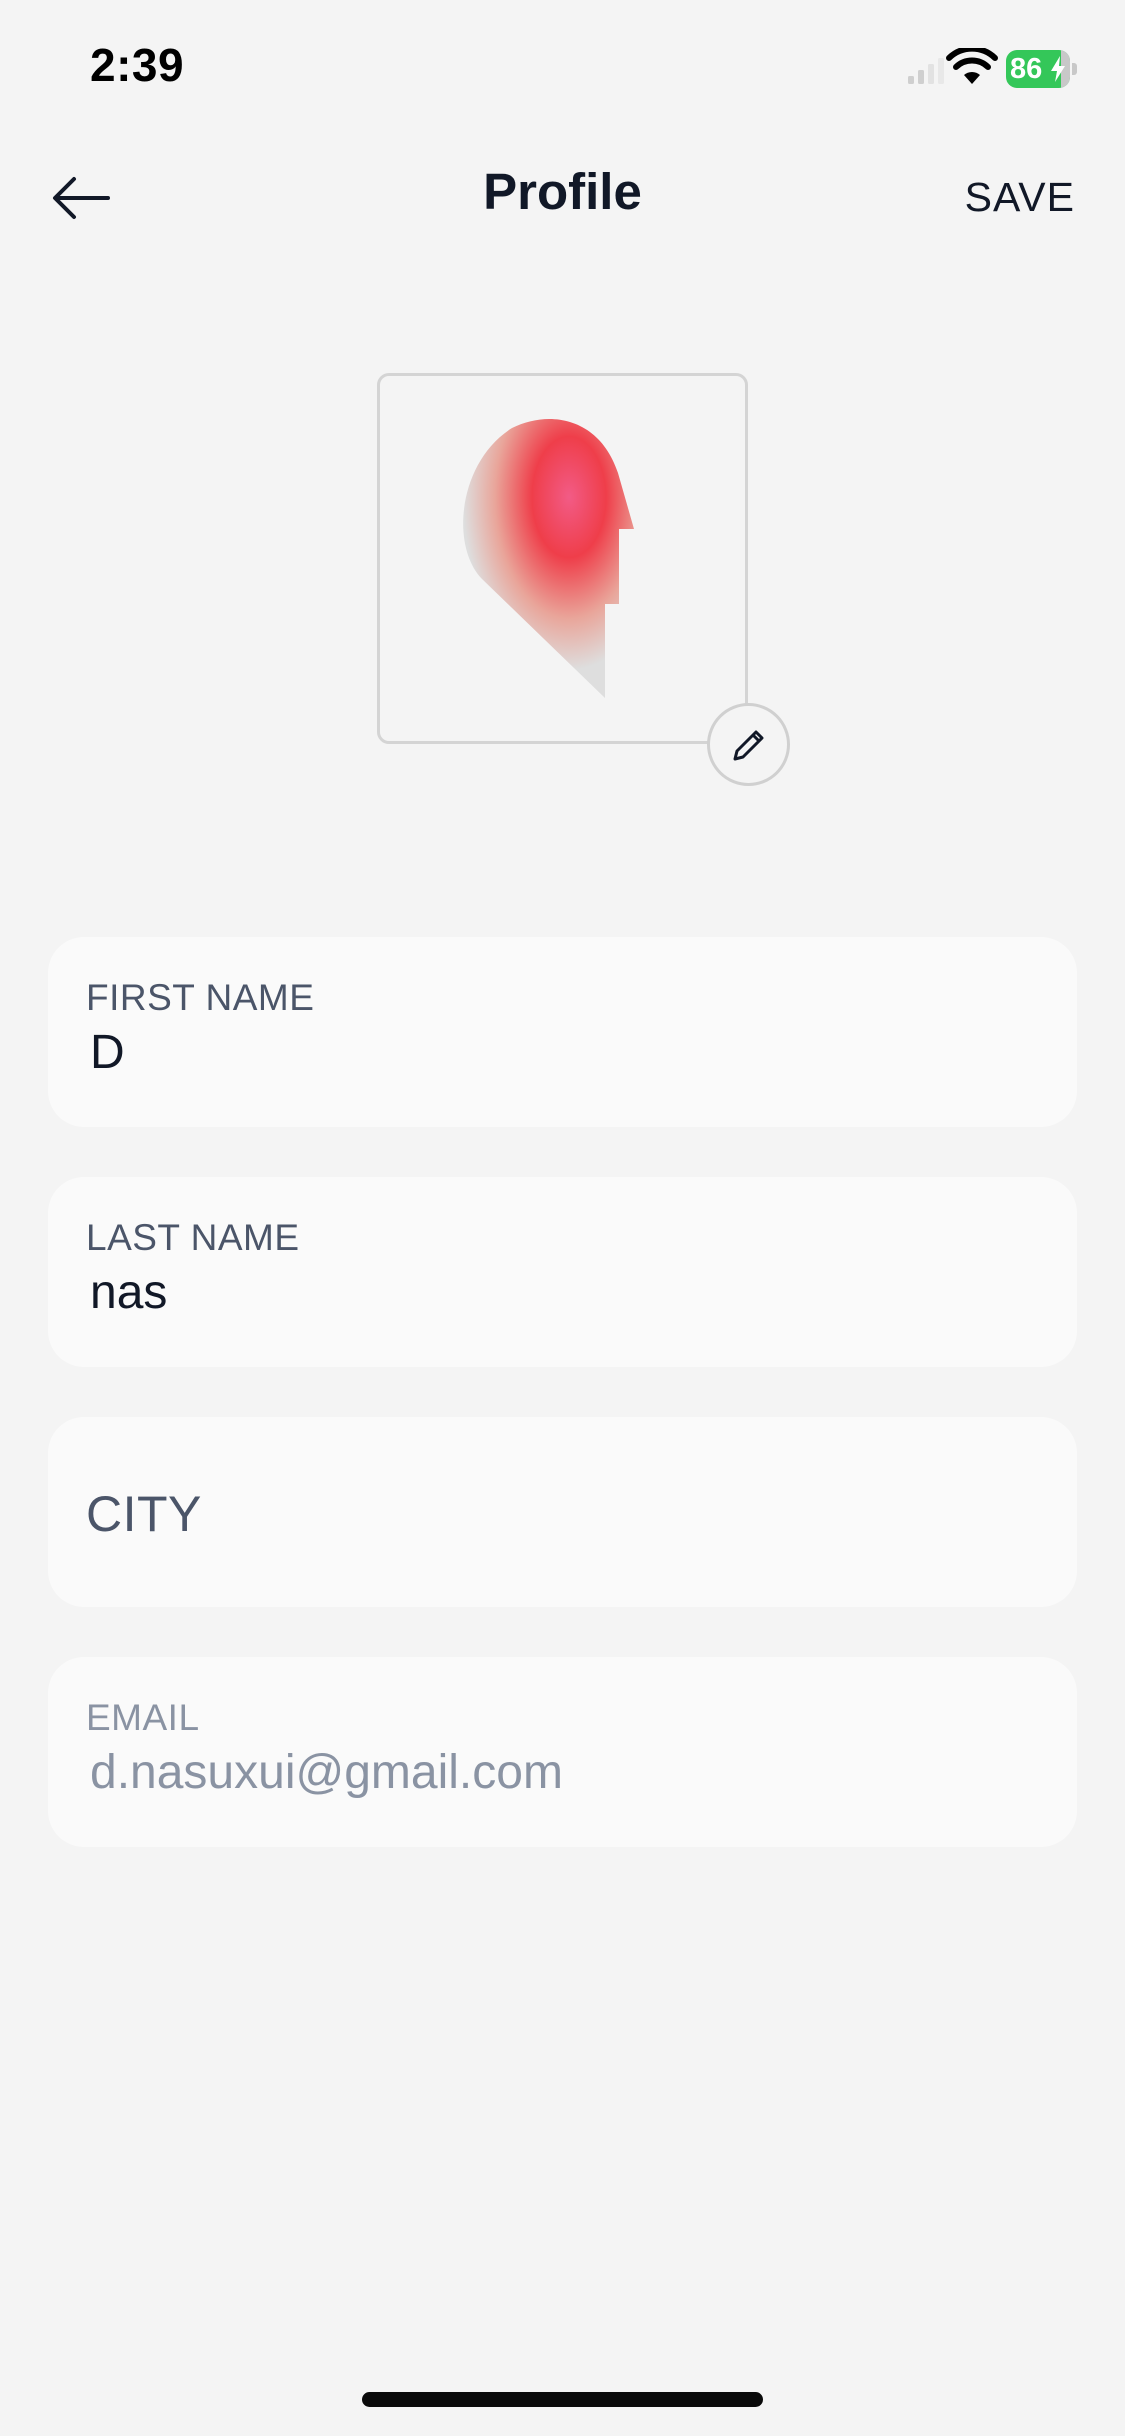 Image resolution: width=1125 pixels, height=2436 pixels. What do you see at coordinates (200, 997) in the screenshot?
I see `first-name-label: FIRST NAME` at bounding box center [200, 997].